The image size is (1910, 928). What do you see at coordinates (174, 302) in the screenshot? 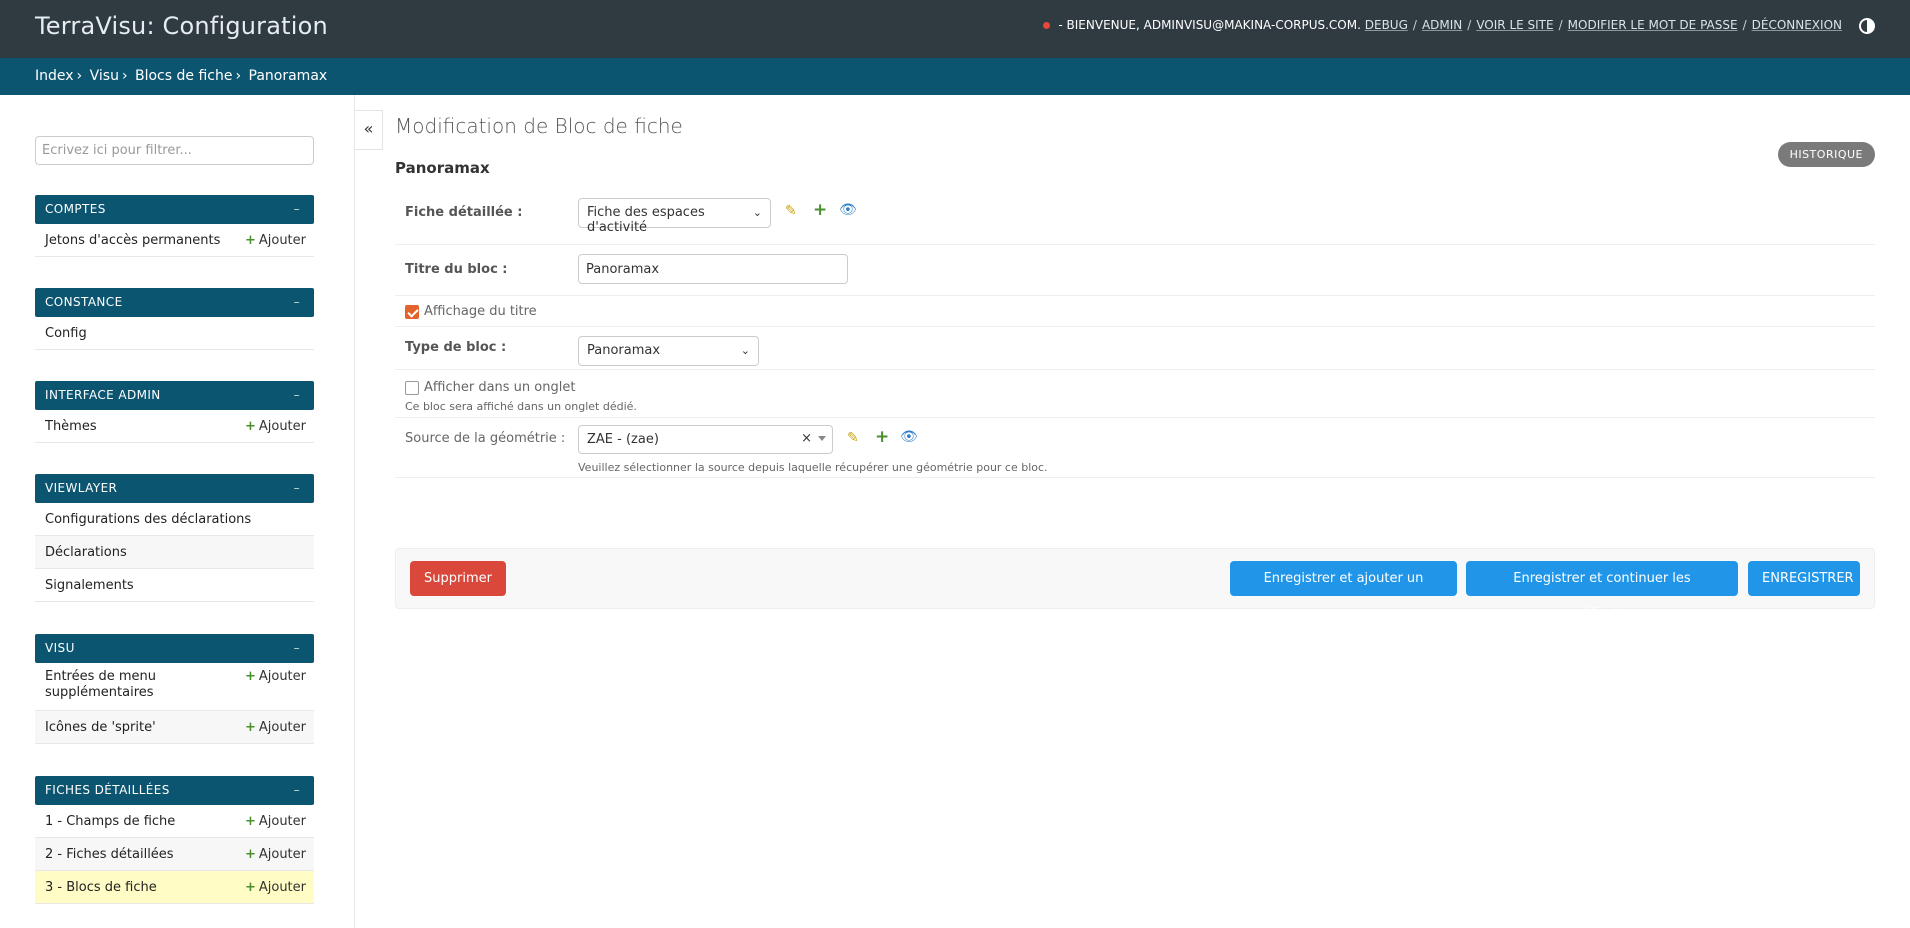
I see `module-caption: CONSTANCE –` at bounding box center [174, 302].